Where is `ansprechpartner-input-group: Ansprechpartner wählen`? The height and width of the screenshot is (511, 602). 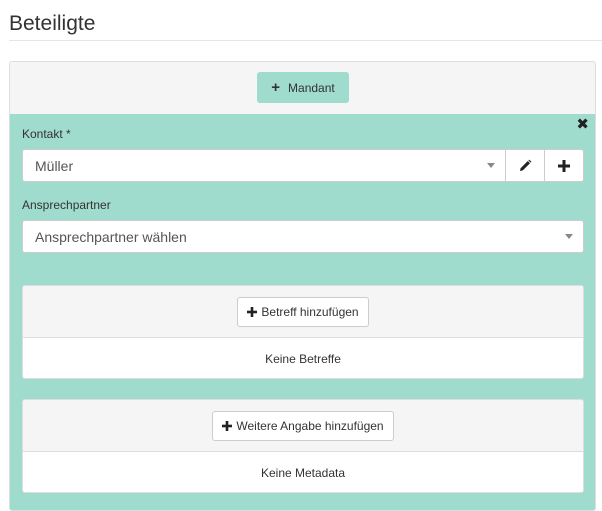 ansprechpartner-input-group: Ansprechpartner wählen is located at coordinates (303, 236).